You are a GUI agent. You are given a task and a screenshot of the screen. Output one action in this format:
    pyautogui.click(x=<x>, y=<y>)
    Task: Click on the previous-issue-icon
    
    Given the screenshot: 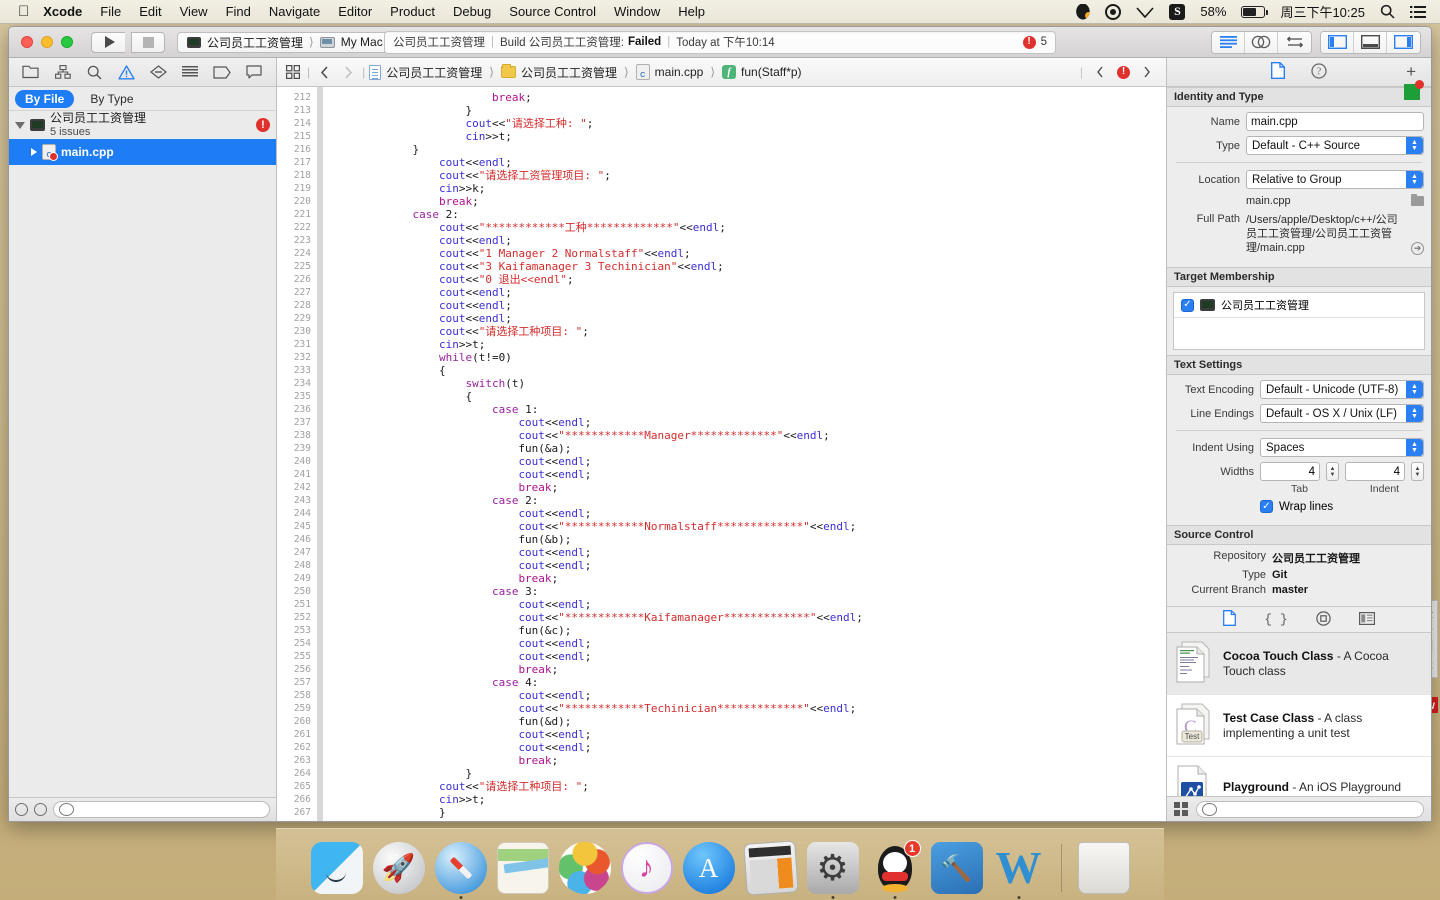 What is the action you would take?
    pyautogui.click(x=1100, y=72)
    